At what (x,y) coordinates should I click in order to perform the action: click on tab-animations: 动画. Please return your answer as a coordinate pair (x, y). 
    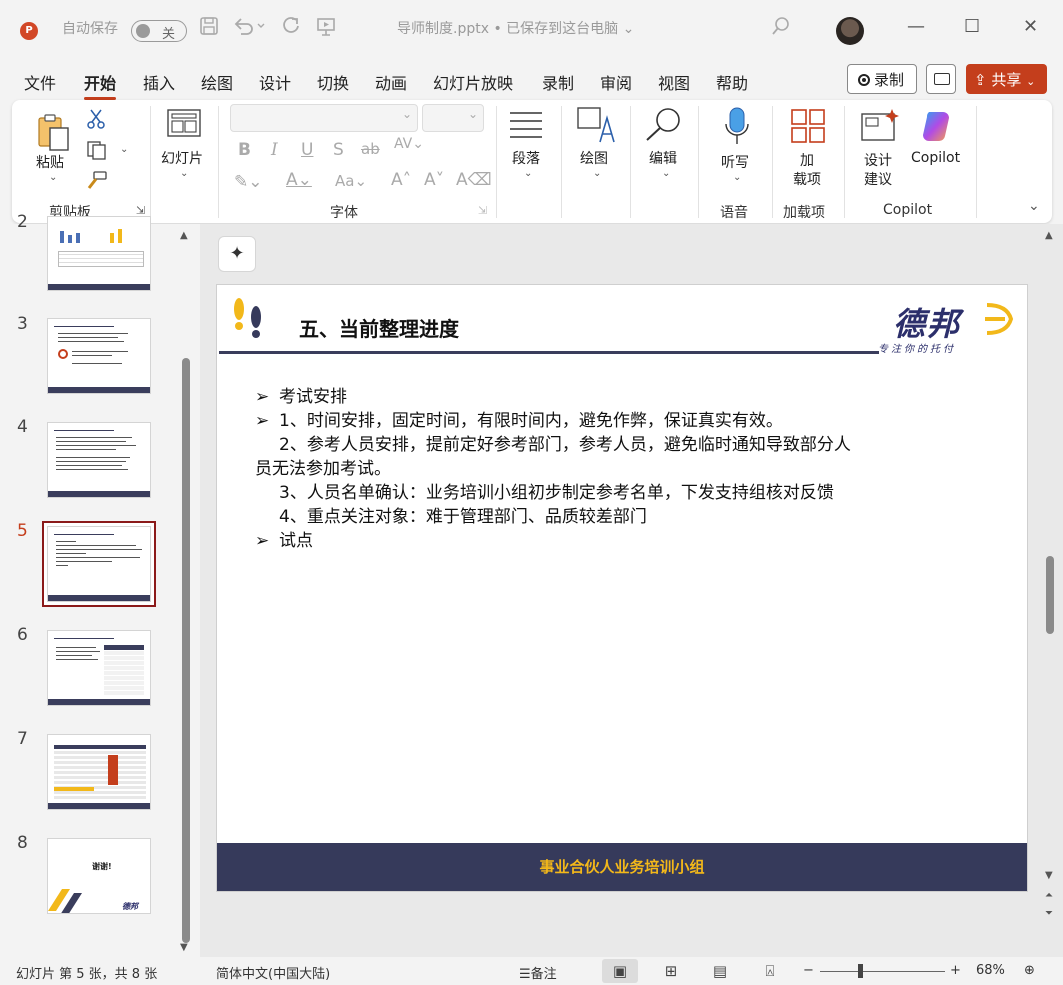
    Looking at the image, I should click on (391, 82).